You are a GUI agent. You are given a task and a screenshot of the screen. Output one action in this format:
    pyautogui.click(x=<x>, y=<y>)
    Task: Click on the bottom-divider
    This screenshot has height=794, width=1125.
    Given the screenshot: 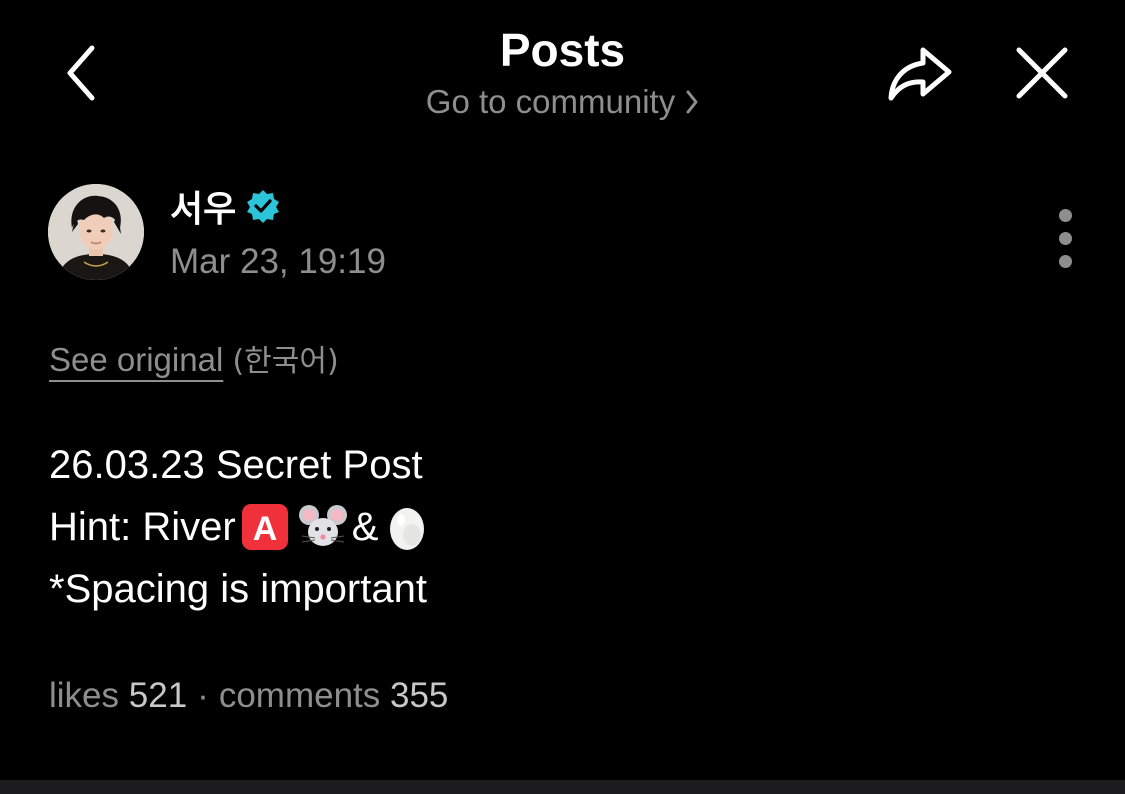 What is the action you would take?
    pyautogui.click(x=562, y=787)
    